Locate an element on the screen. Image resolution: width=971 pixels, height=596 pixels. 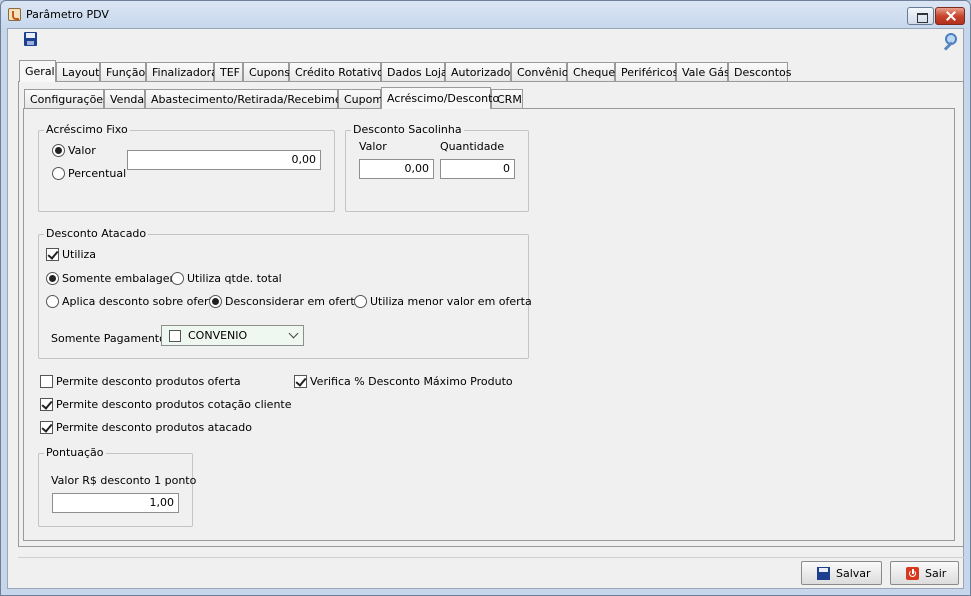
sacolinha-quantidade-label: Quantidade is located at coordinates (472, 146).